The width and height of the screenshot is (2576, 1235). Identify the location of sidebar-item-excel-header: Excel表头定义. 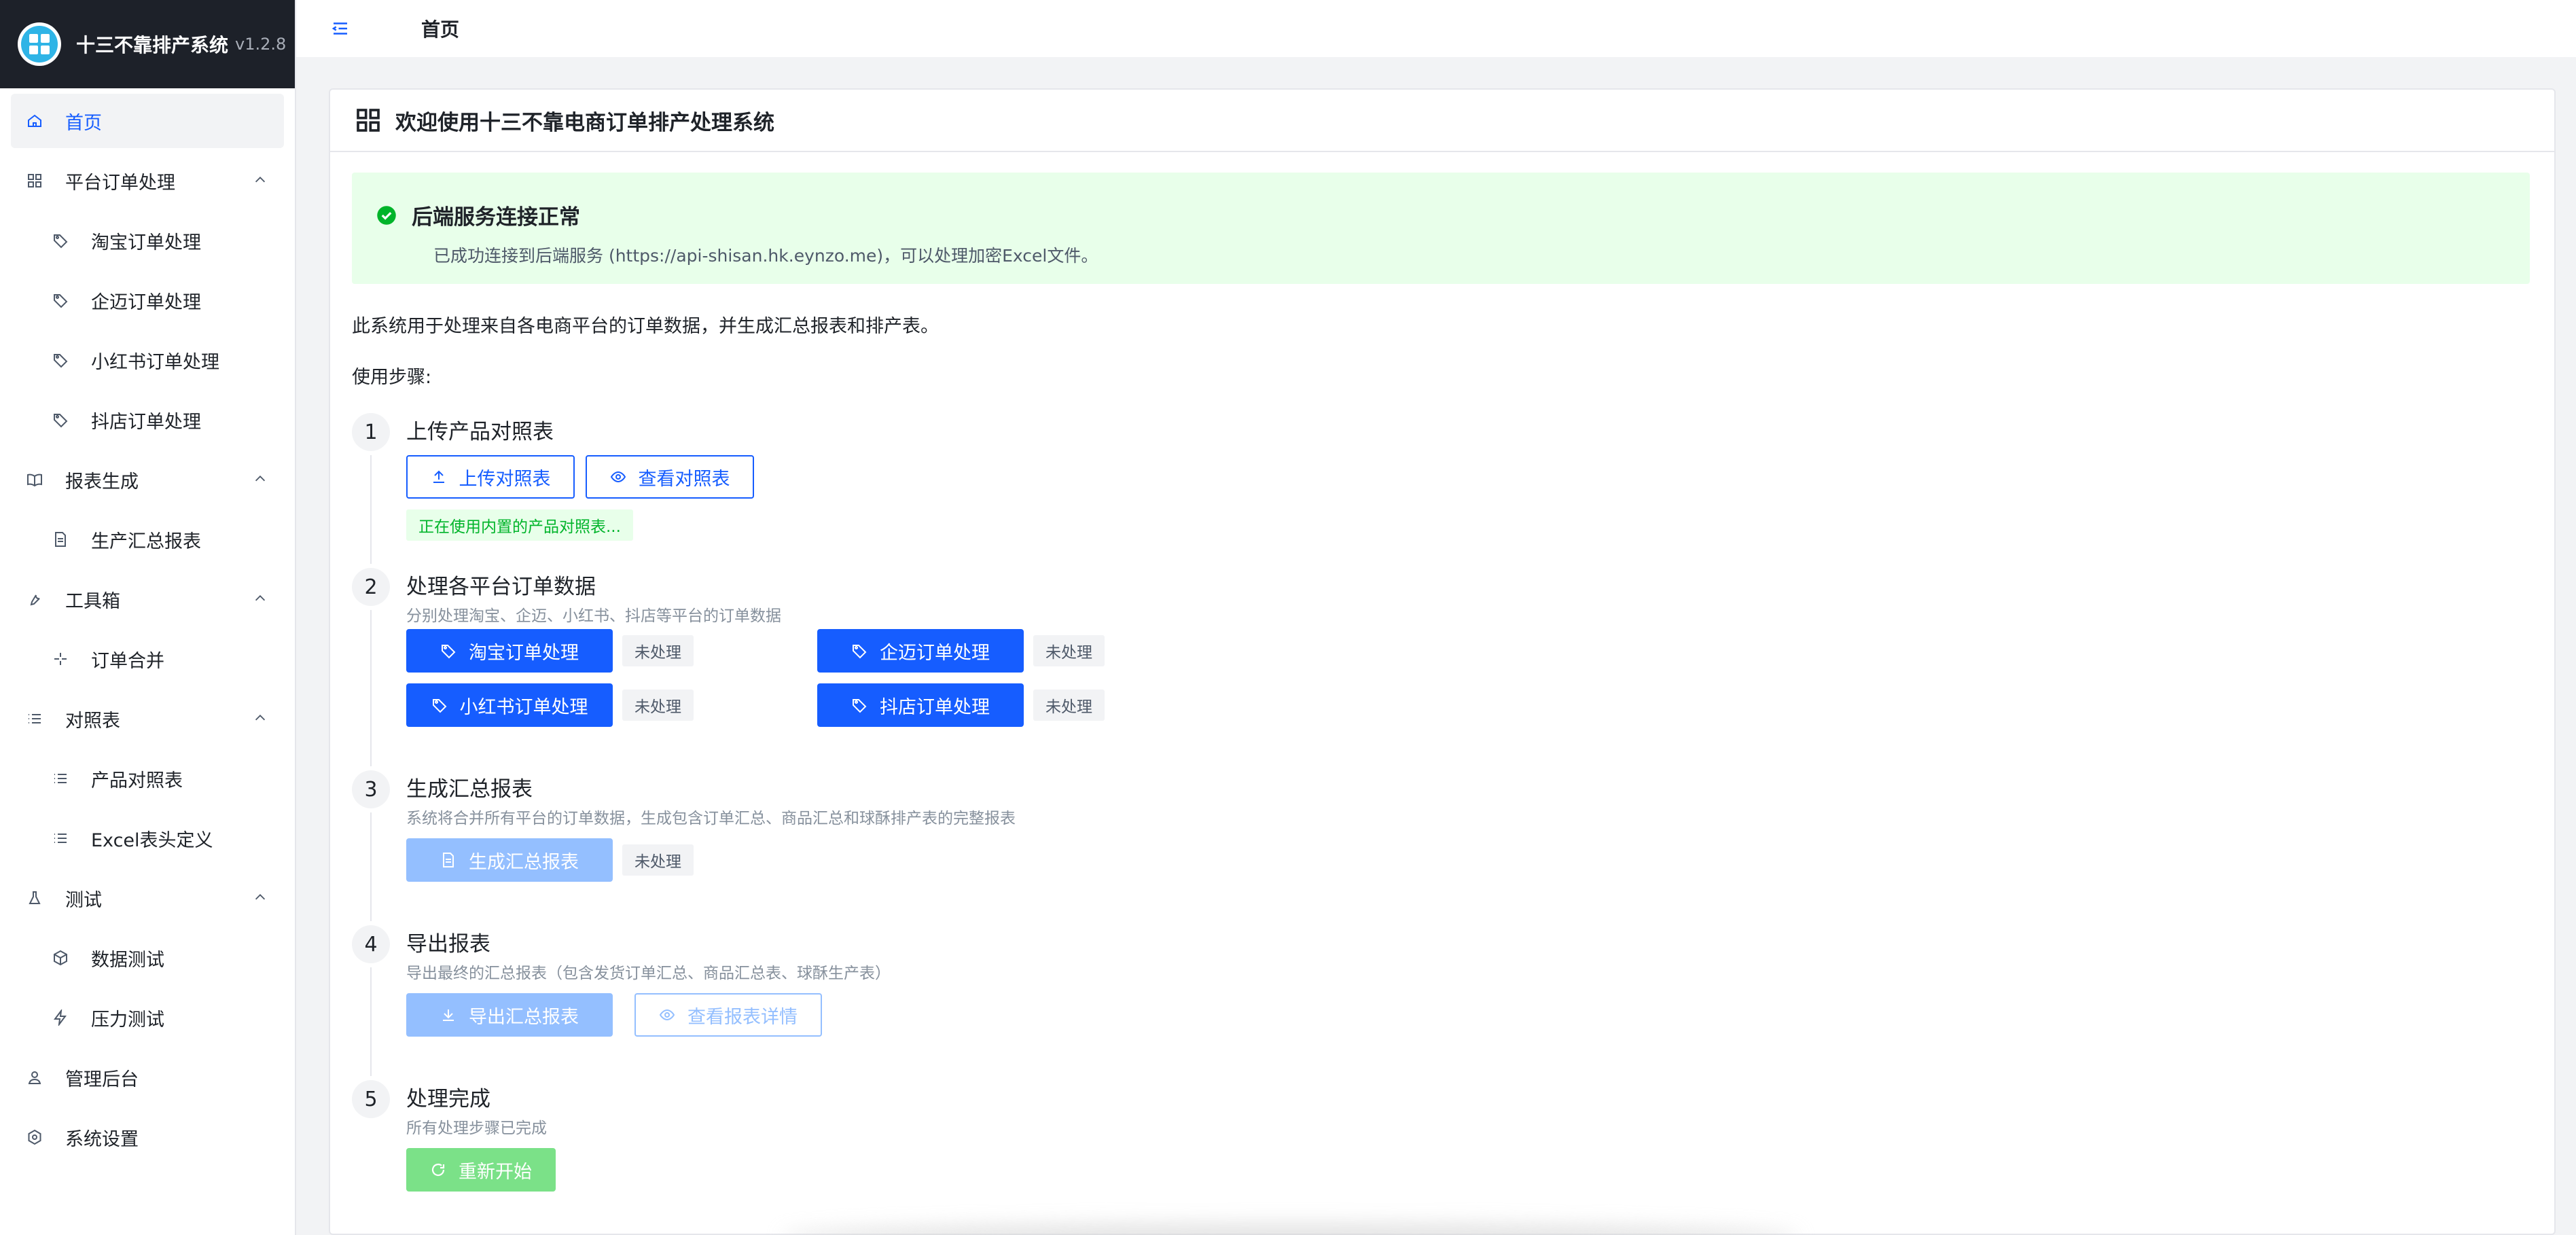
(148, 838).